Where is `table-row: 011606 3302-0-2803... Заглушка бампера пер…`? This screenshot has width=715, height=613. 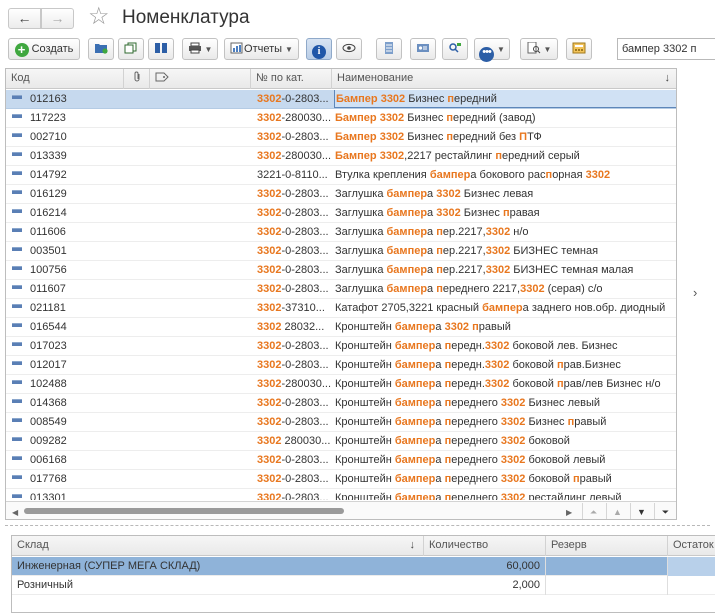 table-row: 011606 3302-0-2803... Заглушка бампера пер… is located at coordinates (341, 232).